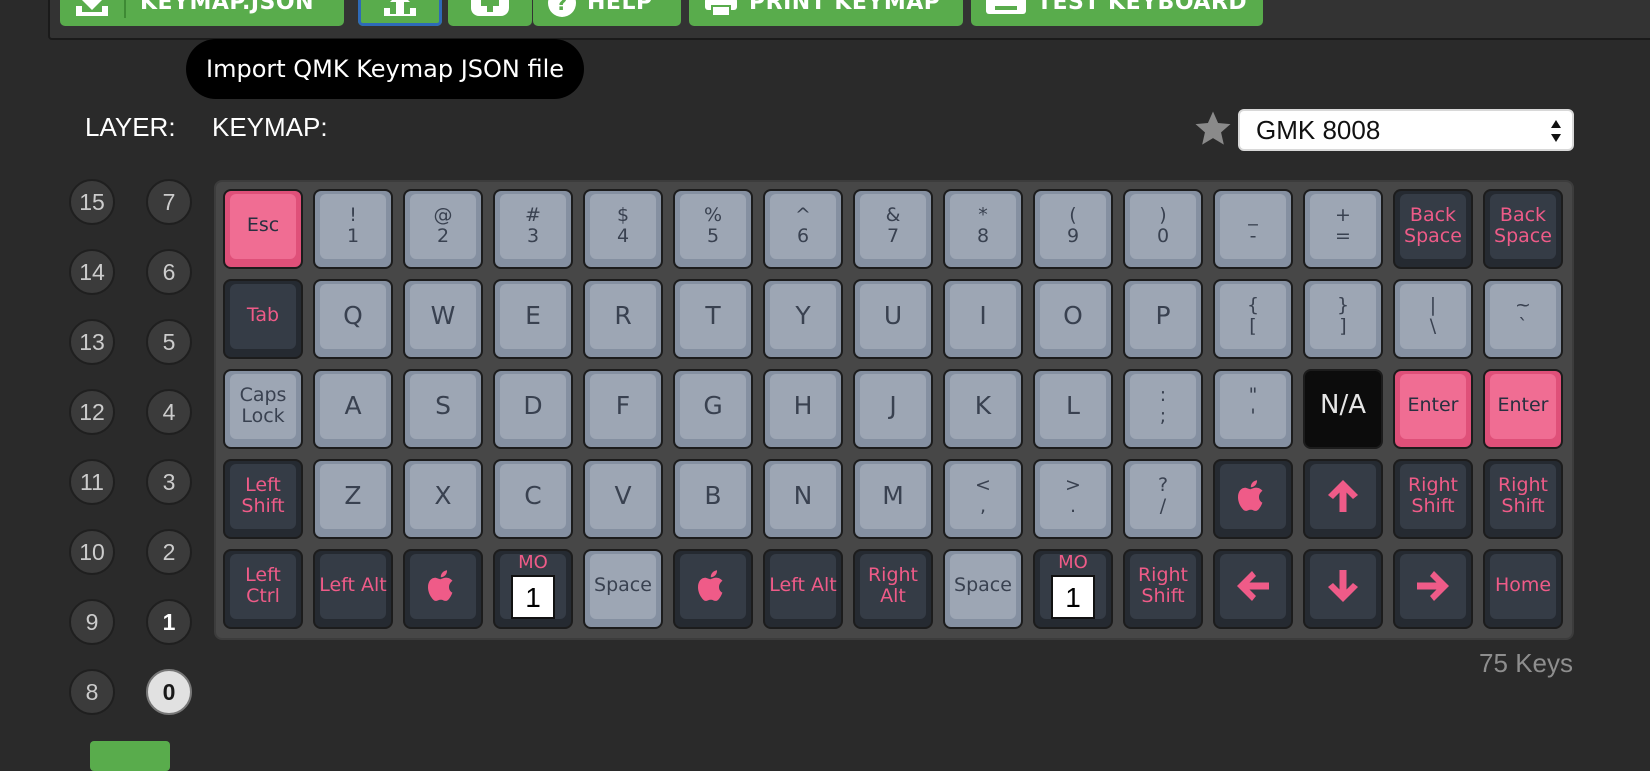  What do you see at coordinates (983, 319) in the screenshot?
I see `key-i: I` at bounding box center [983, 319].